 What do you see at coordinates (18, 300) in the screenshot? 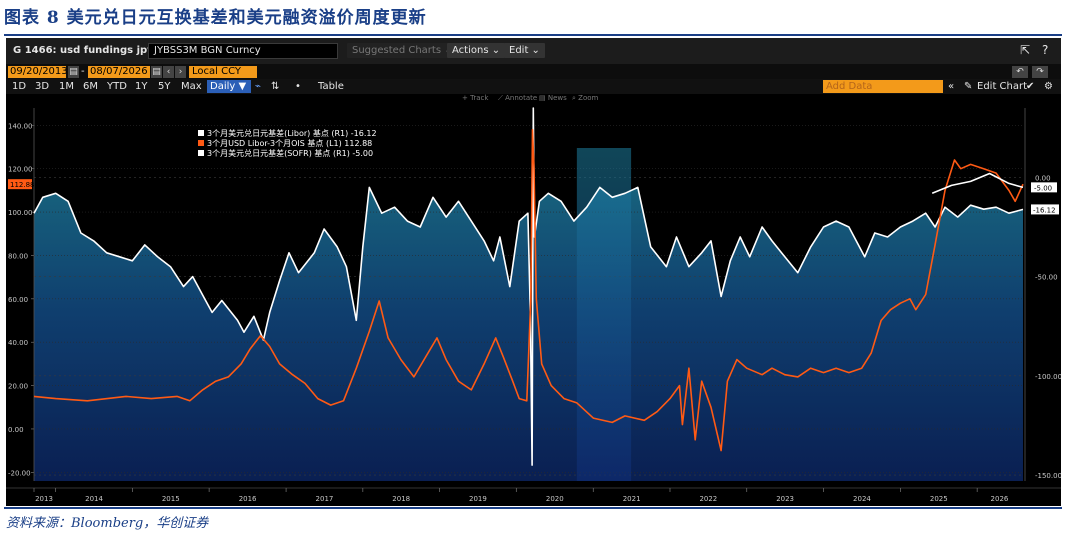
I see `left-tick-label: 60.00` at bounding box center [18, 300].